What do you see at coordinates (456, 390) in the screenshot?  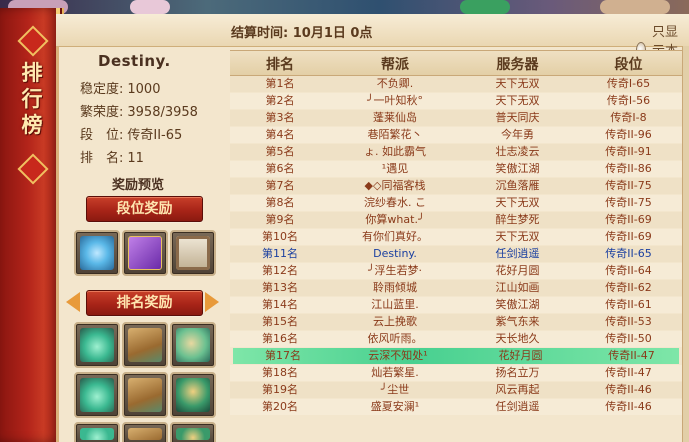 I see `table-row: 第19名 ╯尘世 风云再起 传奇II-46` at bounding box center [456, 390].